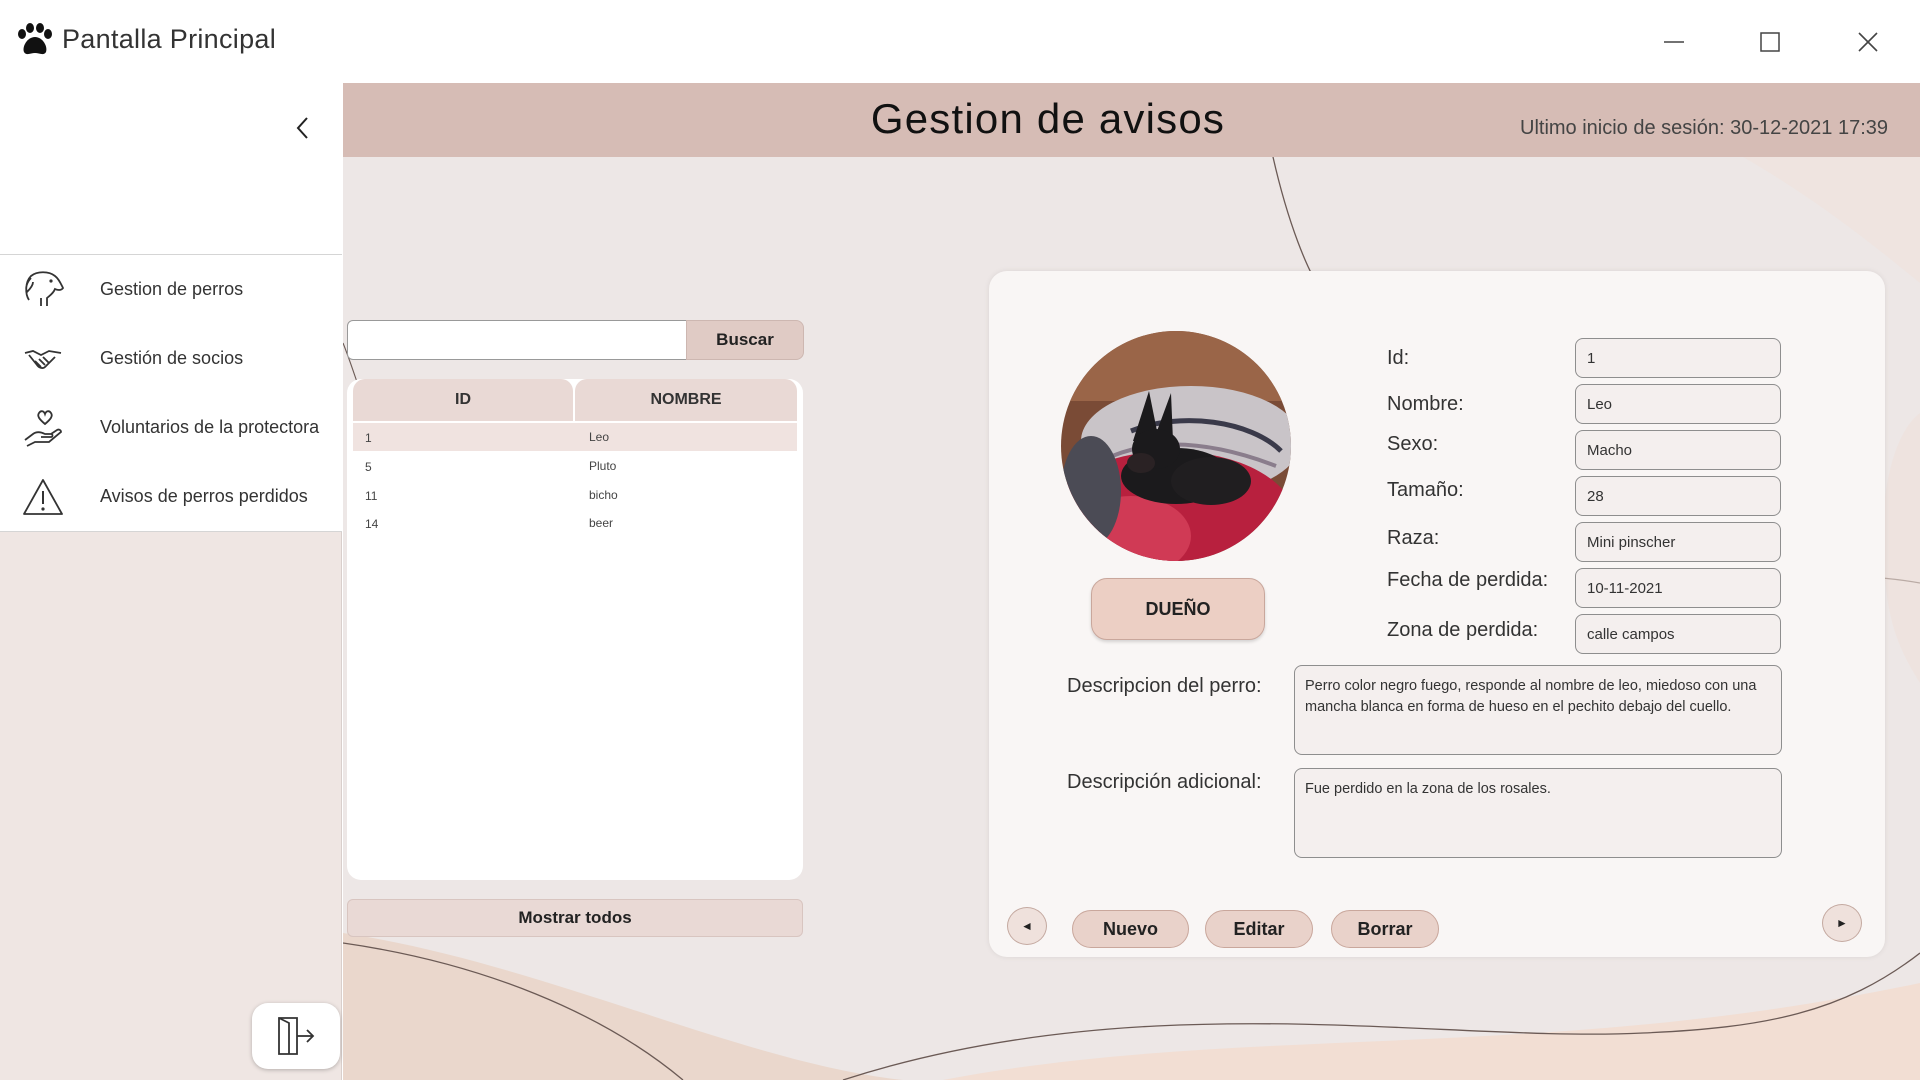 This screenshot has height=1080, width=1920. I want to click on owner-button: DUEÑO, so click(1178, 609).